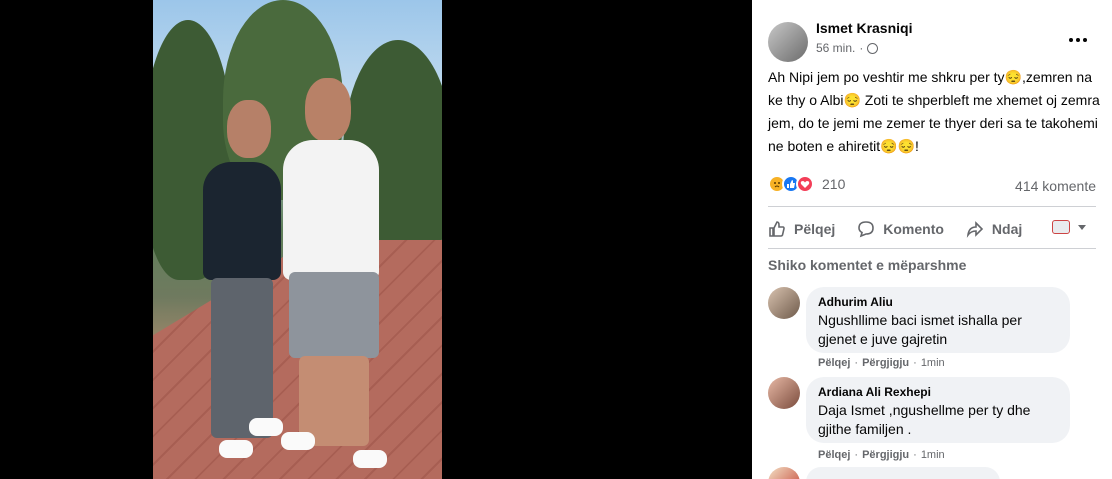  I want to click on audience-selector, so click(1069, 227).